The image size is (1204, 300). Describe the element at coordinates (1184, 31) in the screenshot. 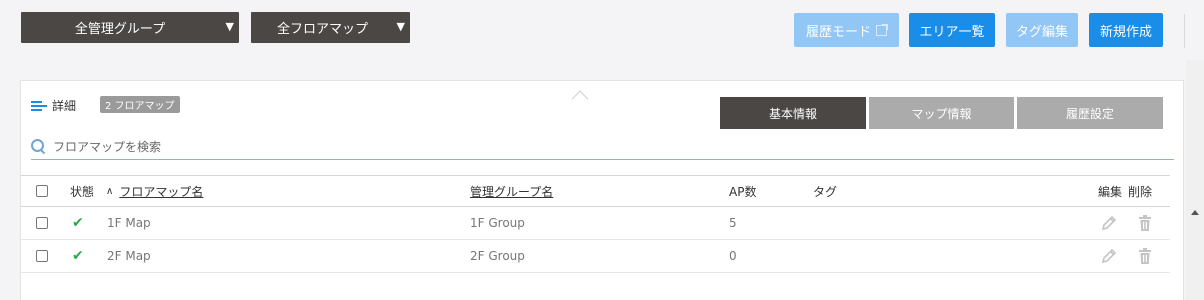

I see `toolbar-divider` at that location.